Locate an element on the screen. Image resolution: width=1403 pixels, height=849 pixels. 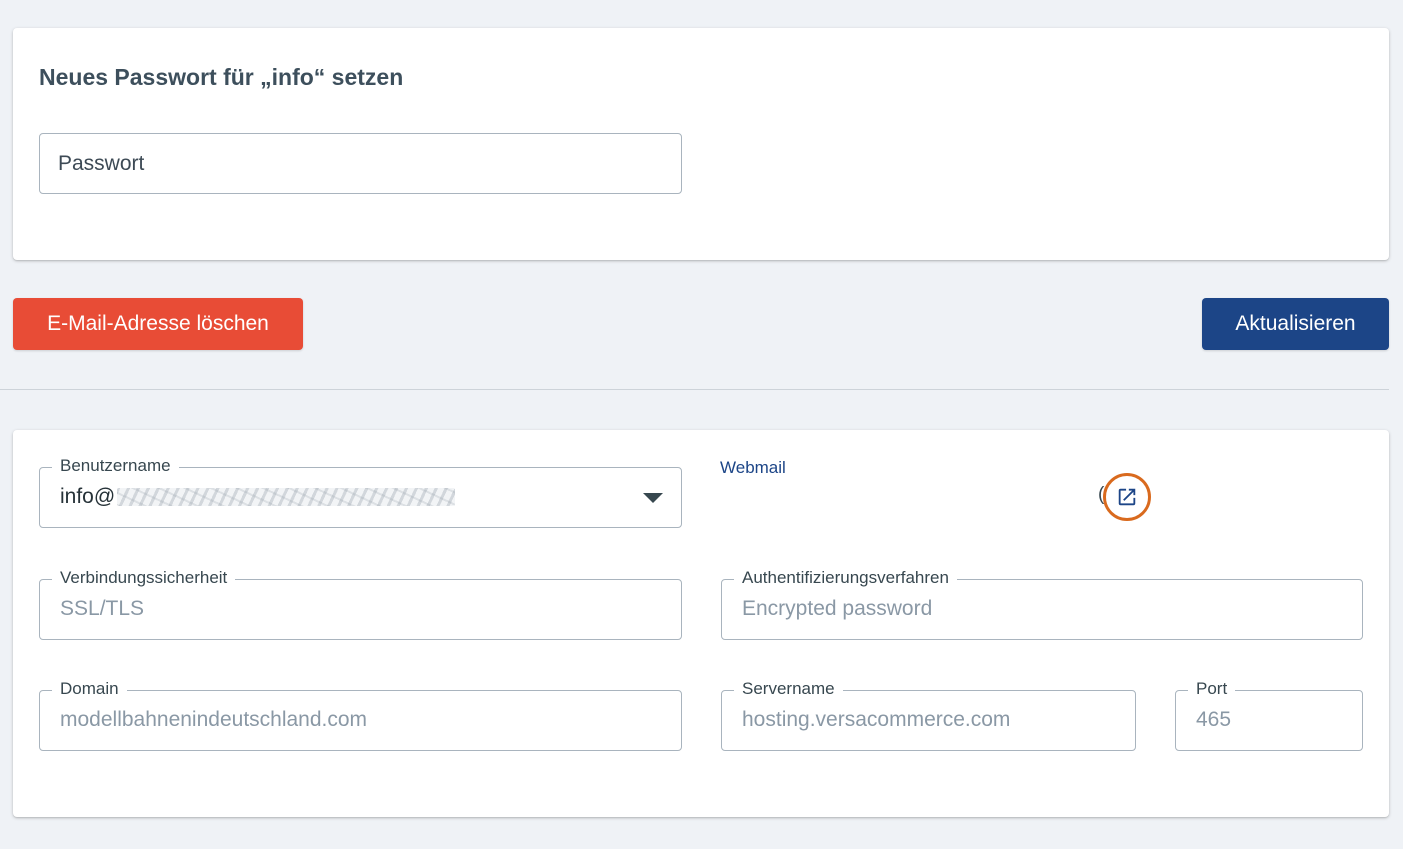
connection-security-field: Verbindungssicherheit SSL/TLS is located at coordinates (360, 603).